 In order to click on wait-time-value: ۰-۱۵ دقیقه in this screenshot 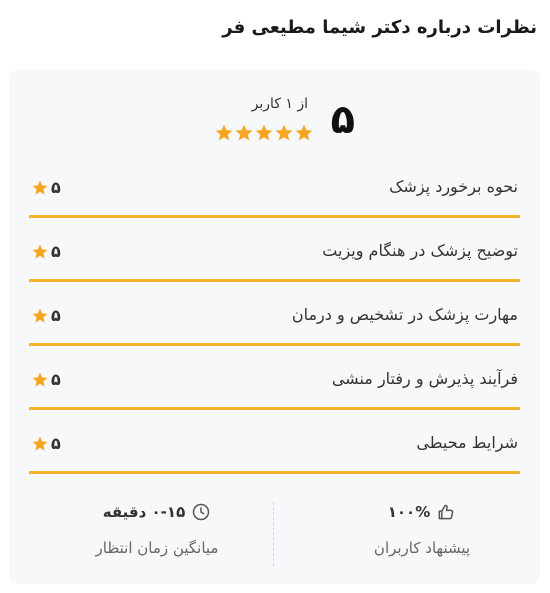, I will do `click(144, 512)`.